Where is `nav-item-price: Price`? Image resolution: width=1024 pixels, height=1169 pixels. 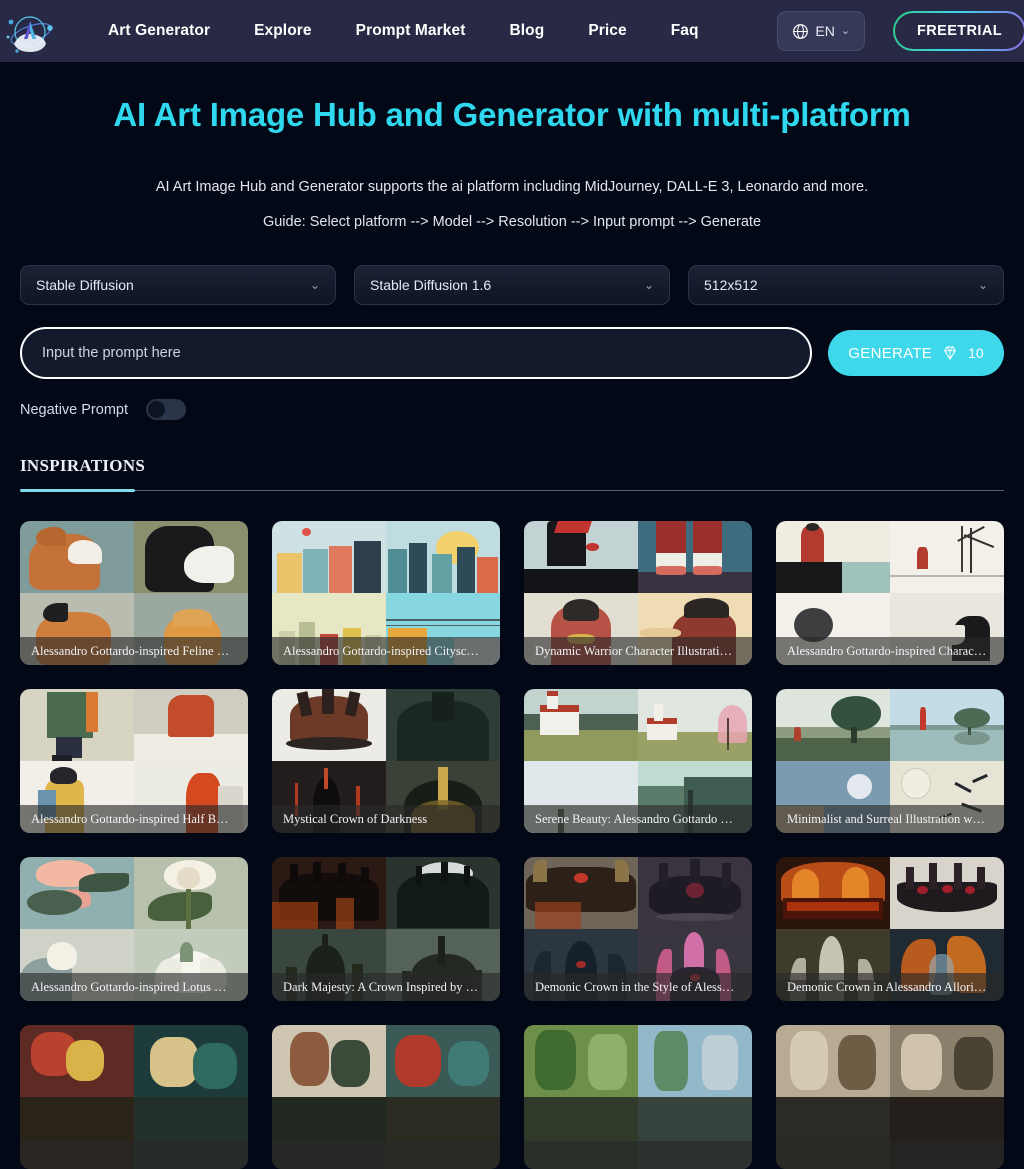
nav-item-price: Price is located at coordinates (607, 31).